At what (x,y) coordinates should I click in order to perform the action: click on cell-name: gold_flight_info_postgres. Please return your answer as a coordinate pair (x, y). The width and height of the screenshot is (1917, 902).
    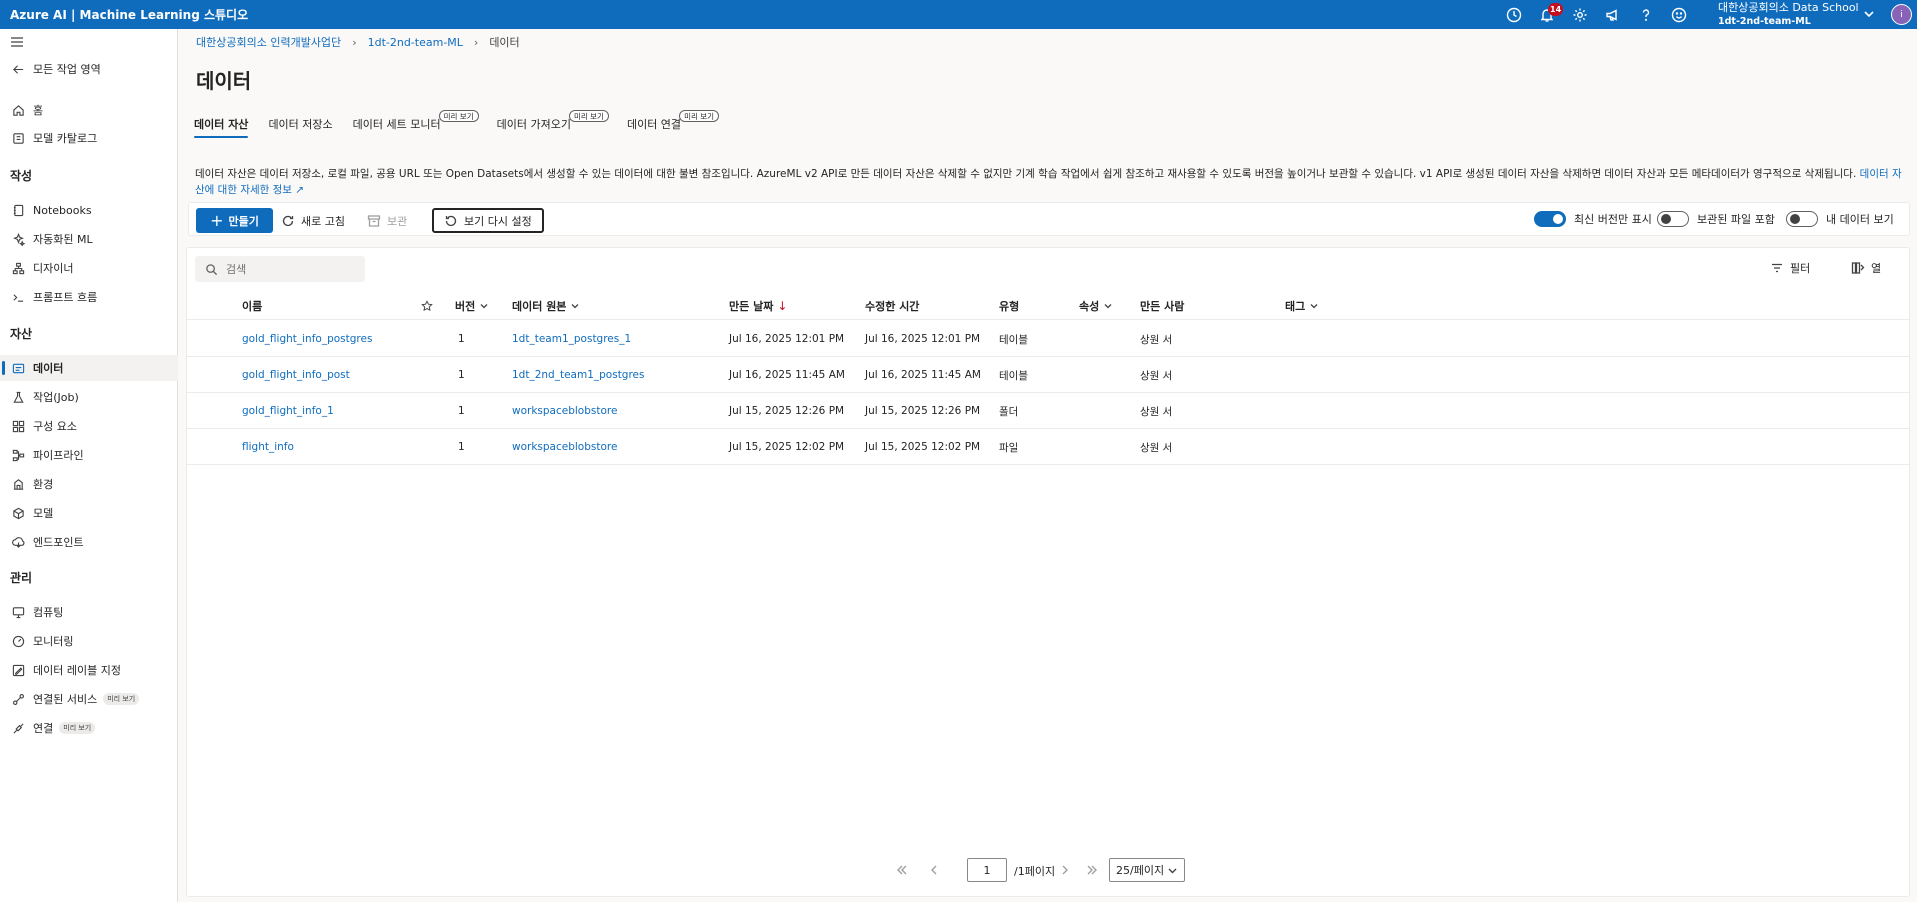
    Looking at the image, I should click on (307, 339).